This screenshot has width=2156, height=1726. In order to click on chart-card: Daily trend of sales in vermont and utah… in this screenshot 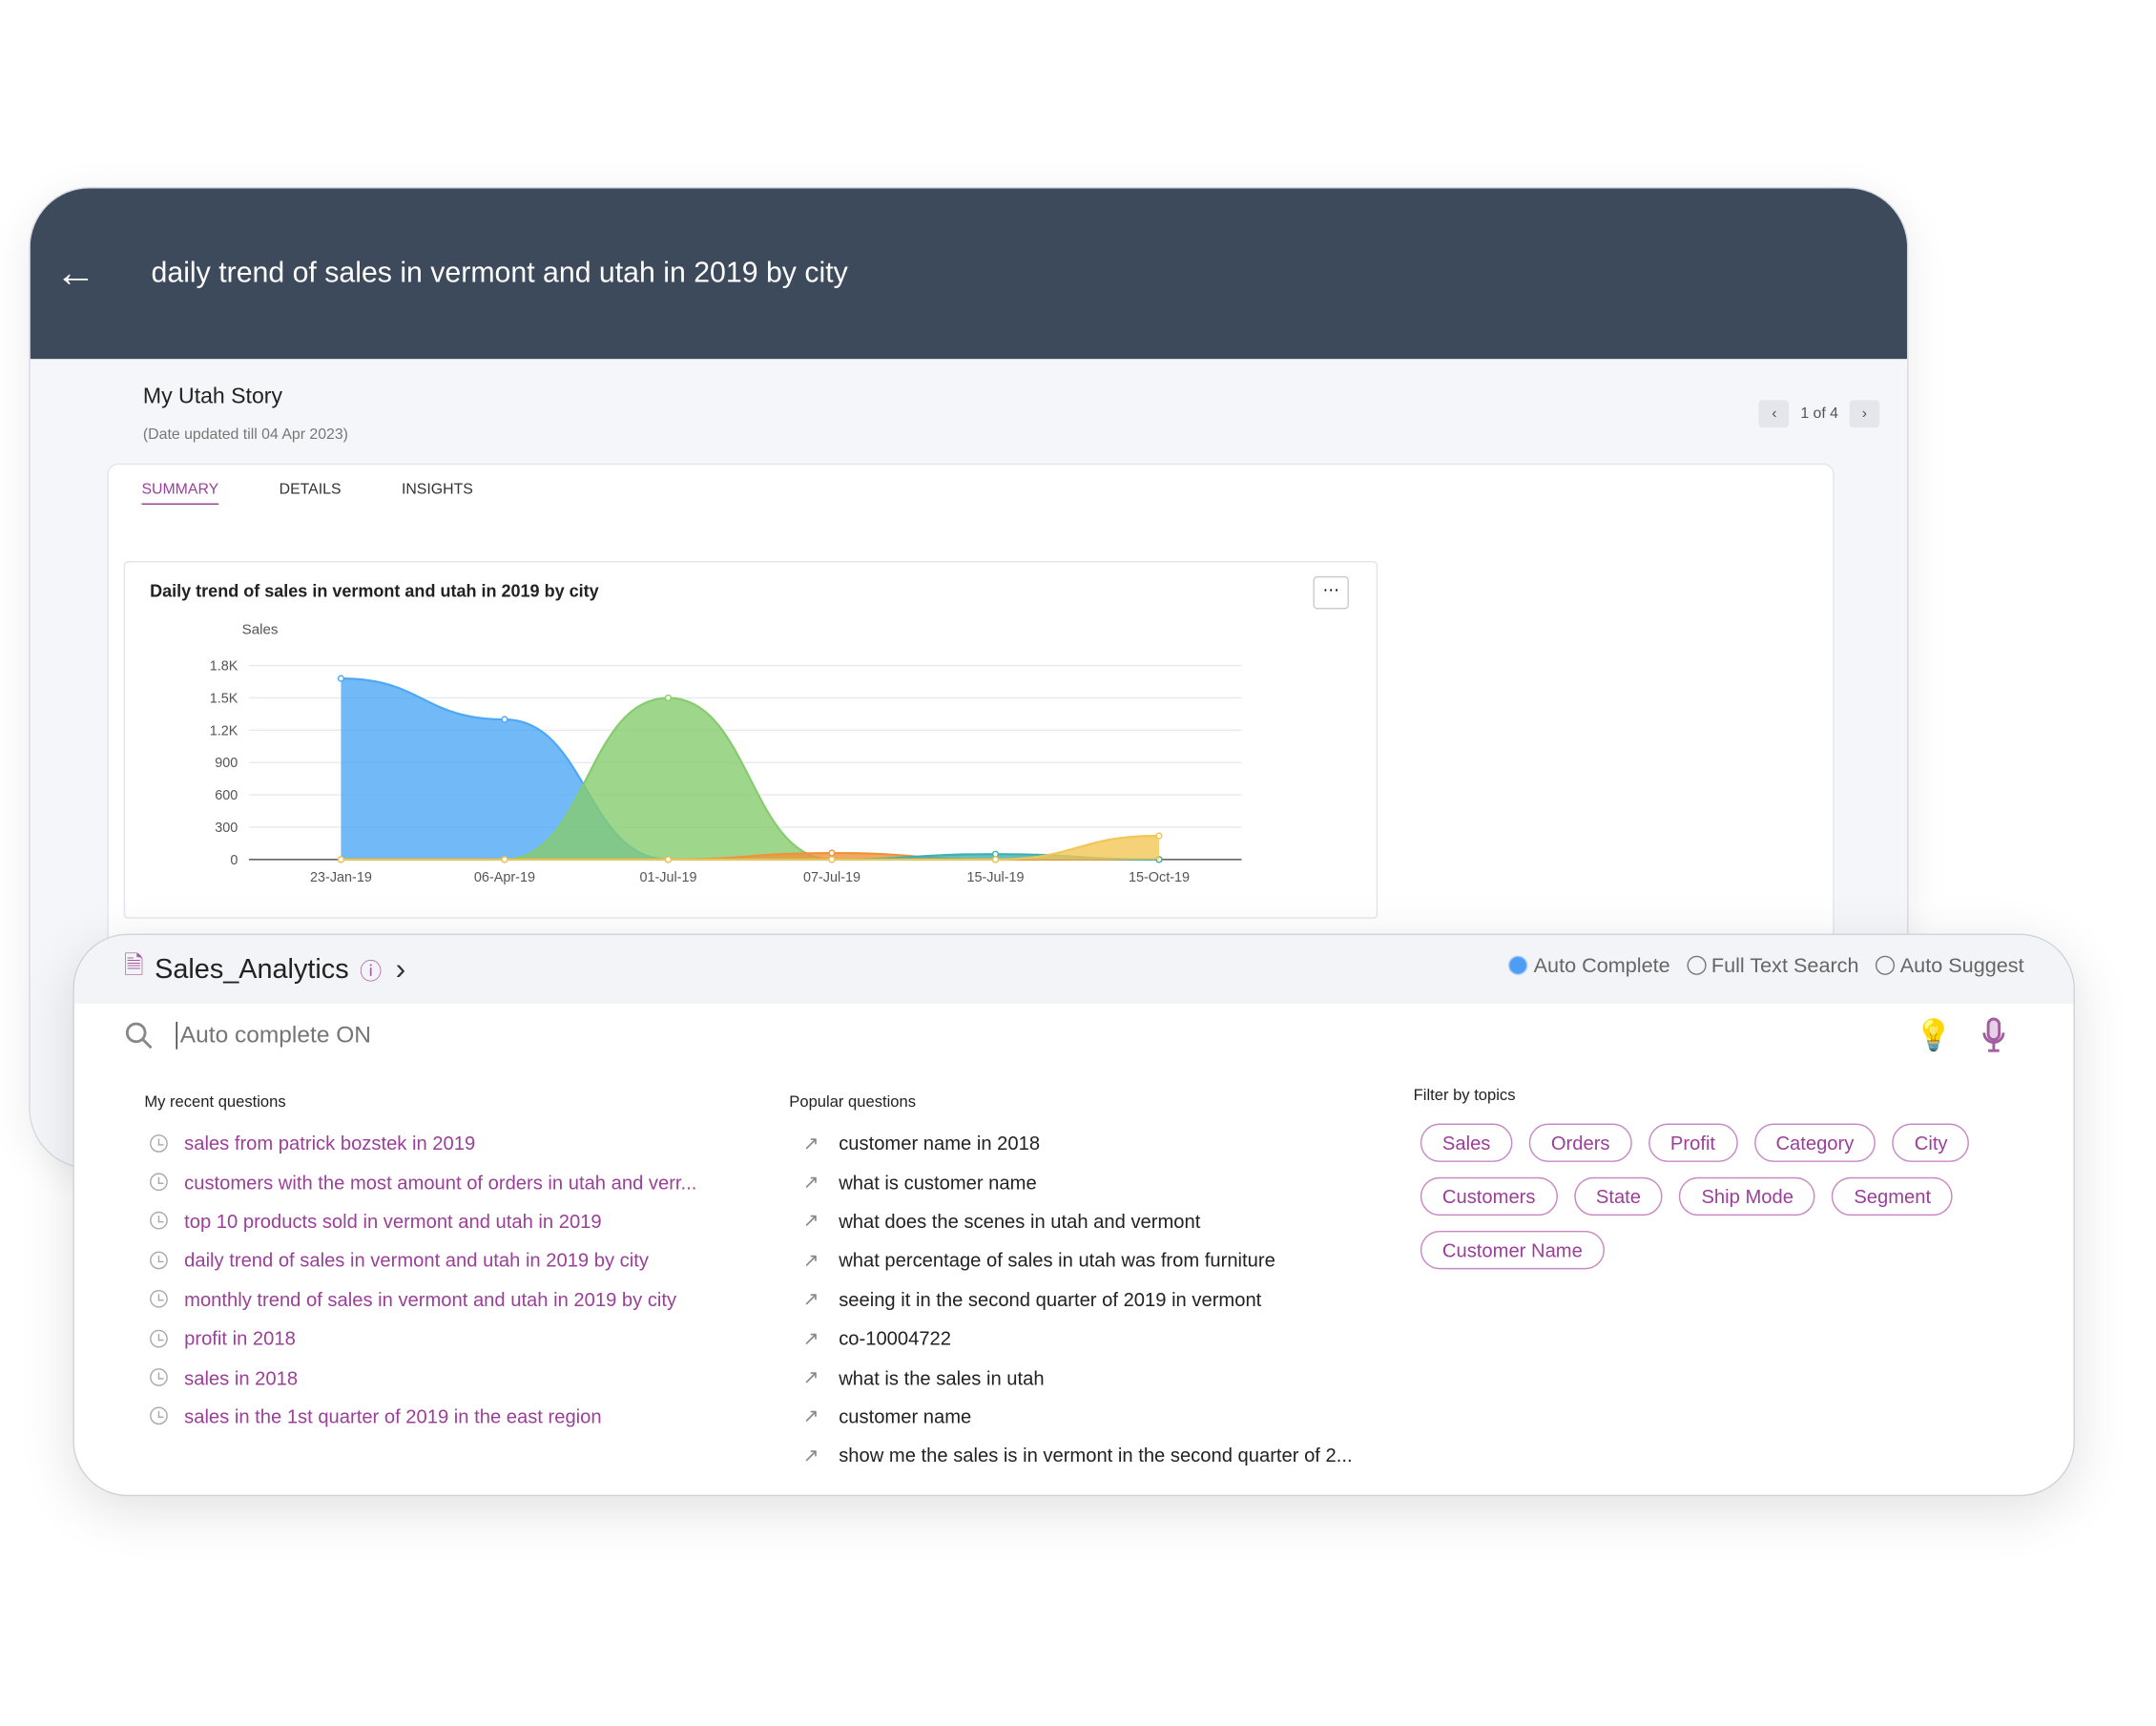, I will do `click(751, 740)`.